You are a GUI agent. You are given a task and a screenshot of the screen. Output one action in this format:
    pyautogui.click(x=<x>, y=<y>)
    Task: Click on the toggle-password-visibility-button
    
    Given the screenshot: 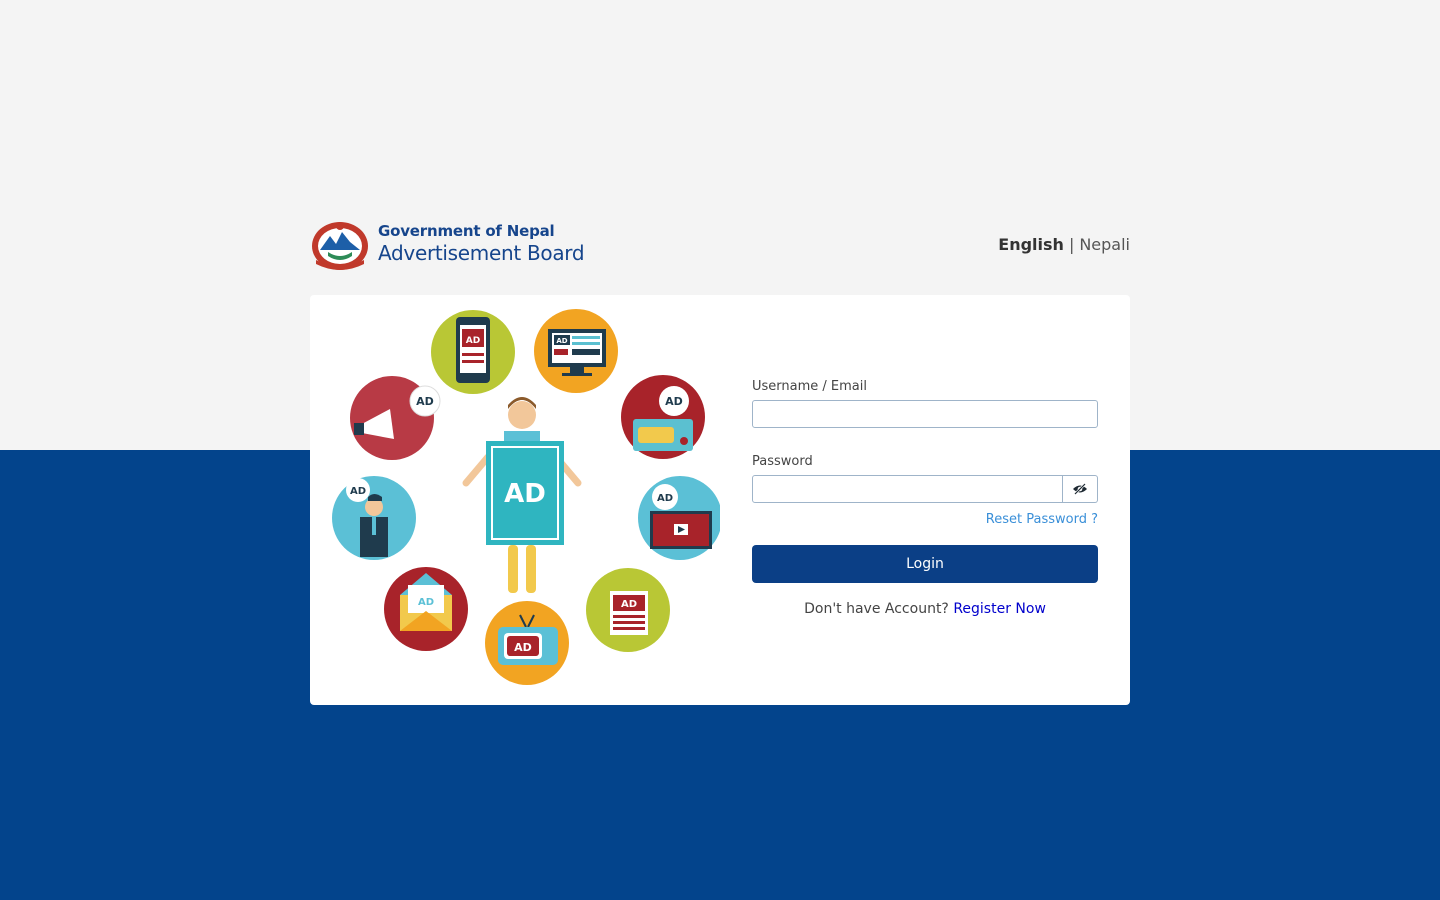 What is the action you would take?
    pyautogui.click(x=1080, y=489)
    